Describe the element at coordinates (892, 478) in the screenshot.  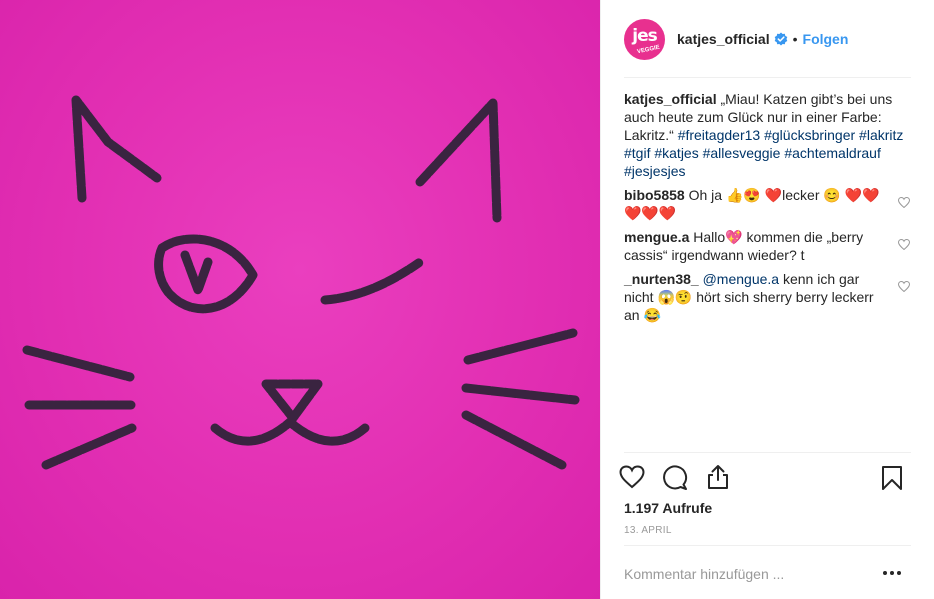
I see `bookmark-icon` at that location.